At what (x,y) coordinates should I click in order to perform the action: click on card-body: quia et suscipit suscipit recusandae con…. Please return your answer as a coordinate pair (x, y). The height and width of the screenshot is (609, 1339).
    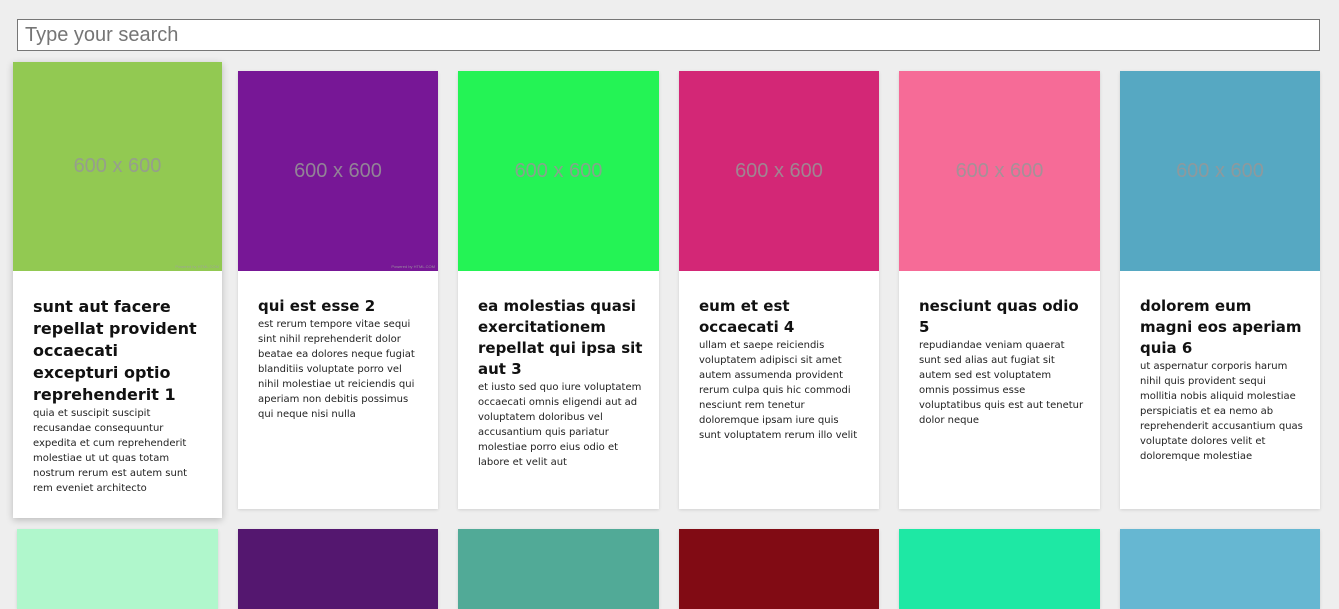
    Looking at the image, I should click on (110, 451).